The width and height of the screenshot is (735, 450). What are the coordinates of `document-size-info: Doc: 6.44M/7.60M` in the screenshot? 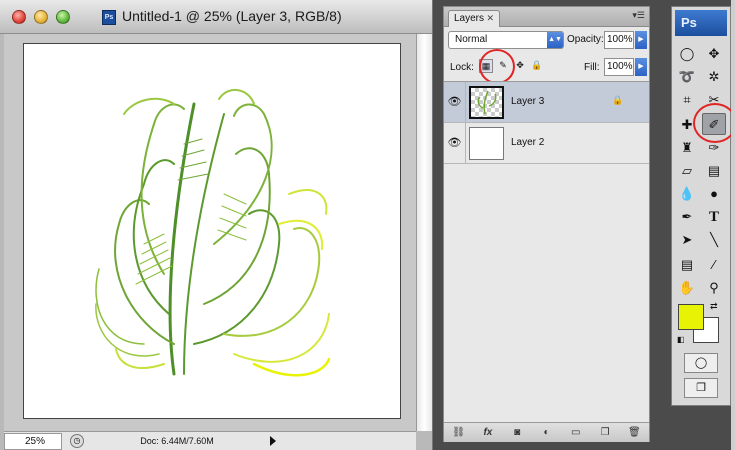 It's located at (177, 441).